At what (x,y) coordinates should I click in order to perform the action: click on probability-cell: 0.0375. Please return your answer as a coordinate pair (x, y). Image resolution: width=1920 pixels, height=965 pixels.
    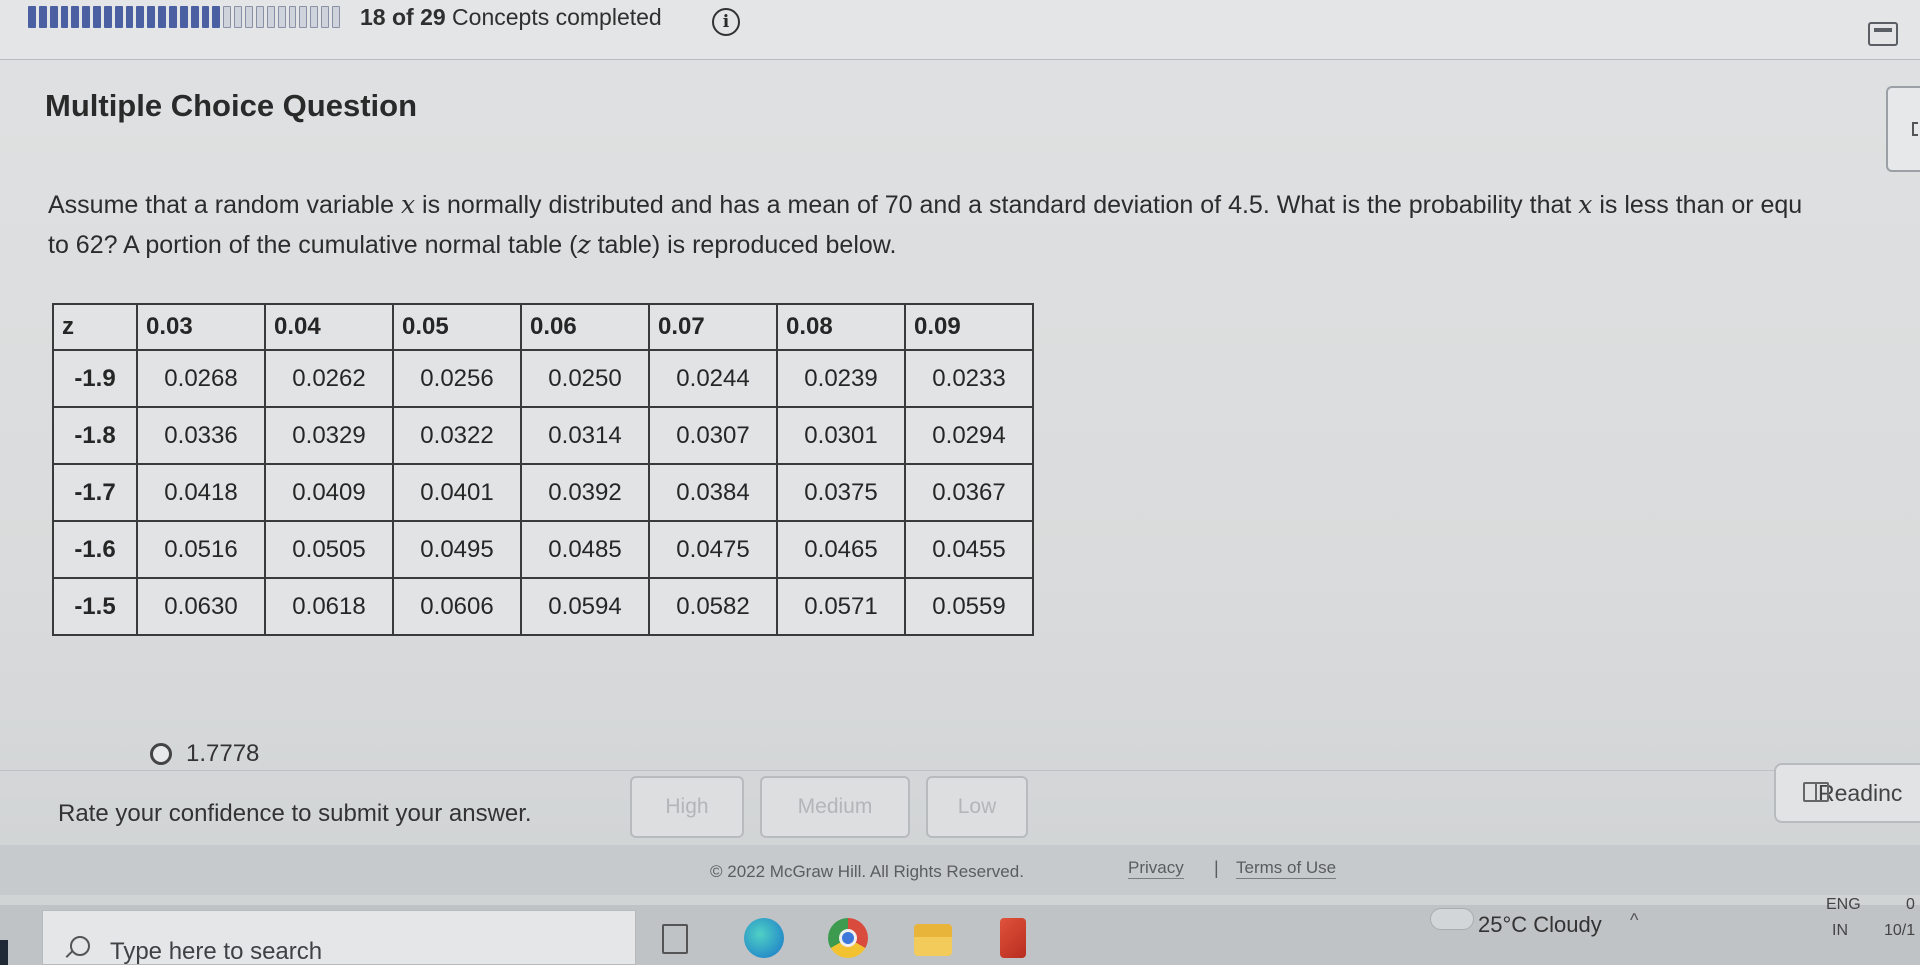
    Looking at the image, I should click on (841, 492).